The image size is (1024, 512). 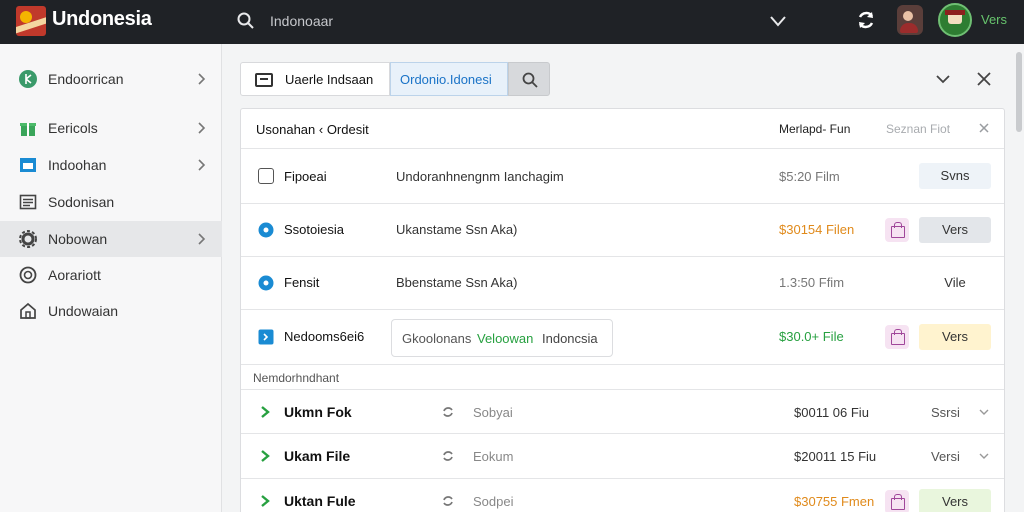 What do you see at coordinates (1019, 92) in the screenshot?
I see `scrollbar` at bounding box center [1019, 92].